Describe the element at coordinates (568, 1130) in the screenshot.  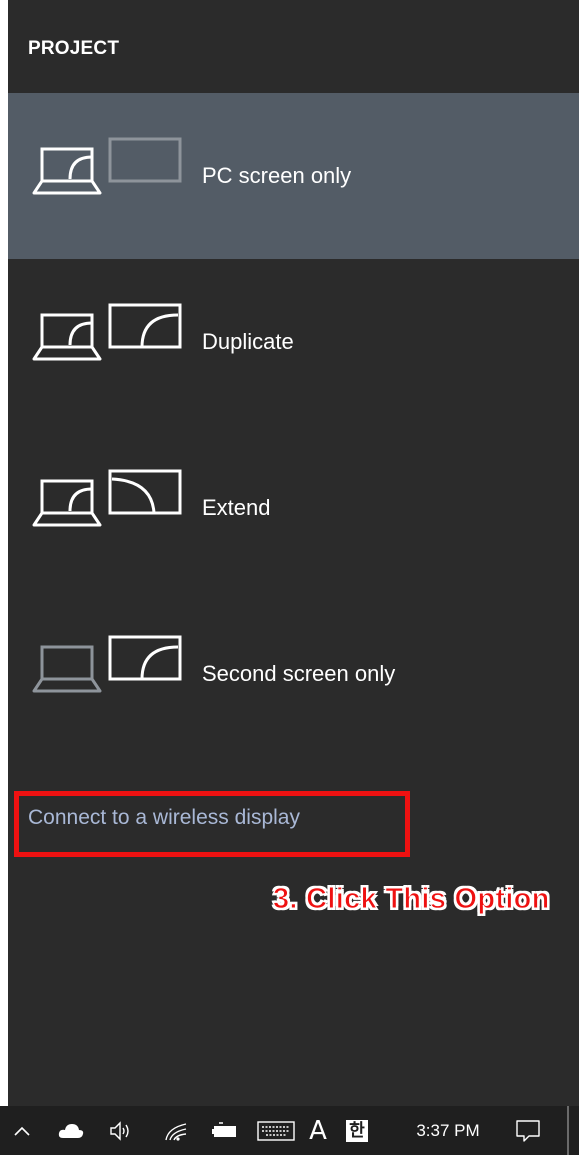
I see `taskbar-divider` at that location.